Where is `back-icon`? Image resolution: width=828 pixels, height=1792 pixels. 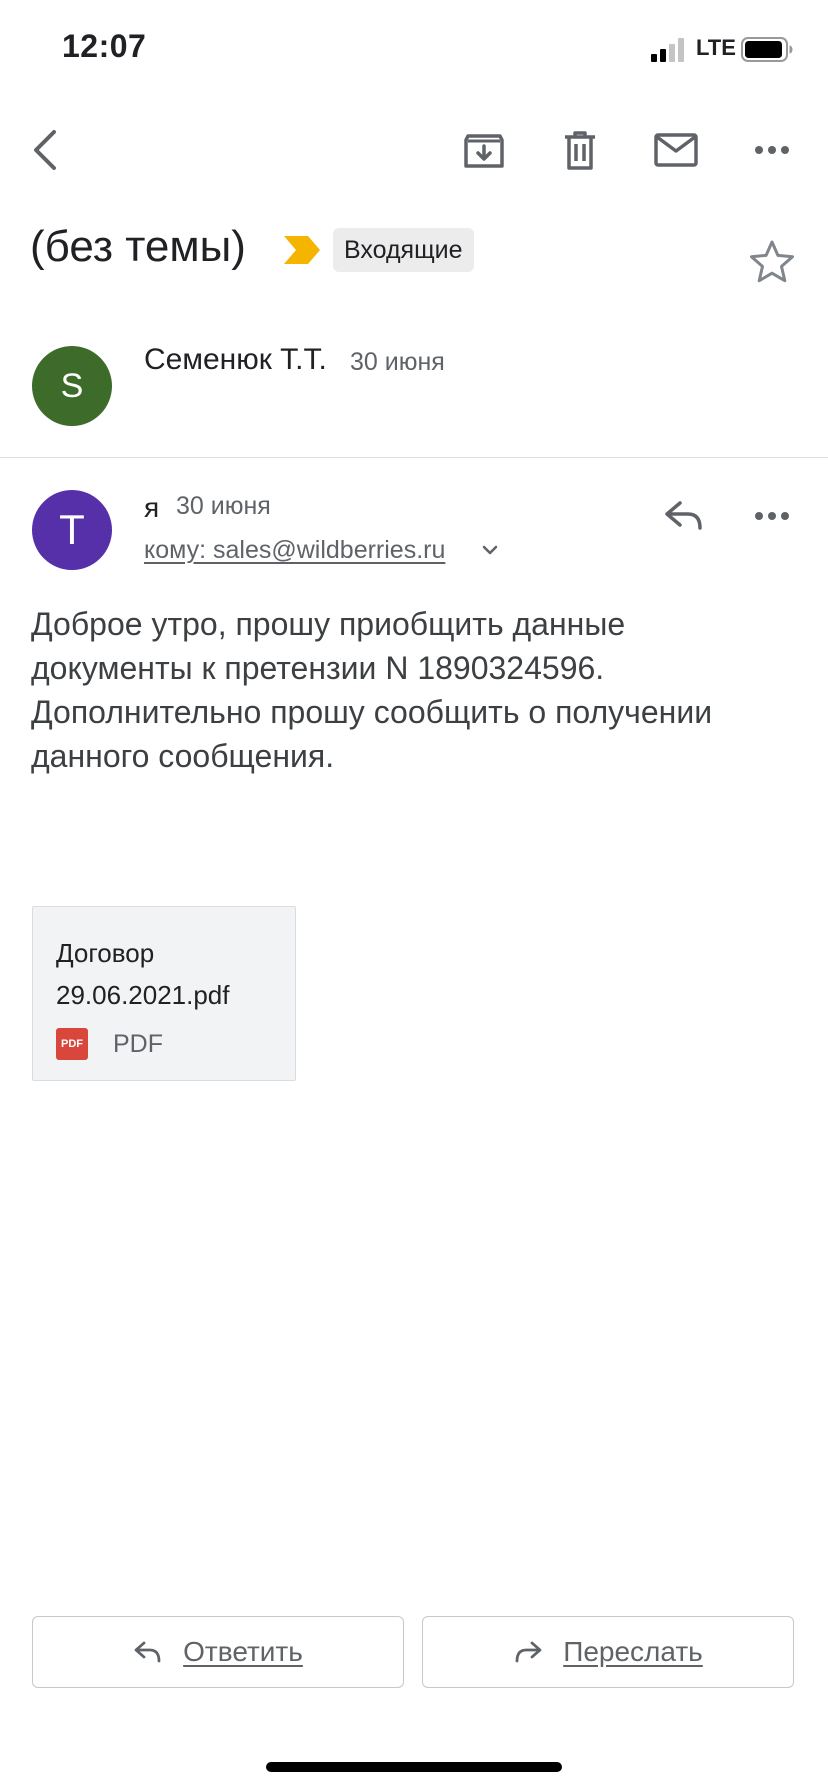
back-icon is located at coordinates (45, 150).